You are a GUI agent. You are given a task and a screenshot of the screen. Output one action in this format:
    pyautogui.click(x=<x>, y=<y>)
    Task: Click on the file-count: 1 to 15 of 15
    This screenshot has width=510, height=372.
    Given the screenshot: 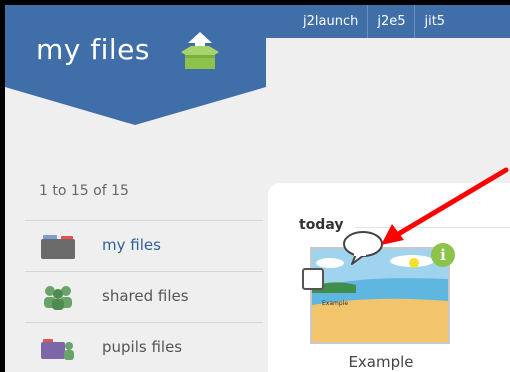 What is the action you would take?
    pyautogui.click(x=84, y=191)
    